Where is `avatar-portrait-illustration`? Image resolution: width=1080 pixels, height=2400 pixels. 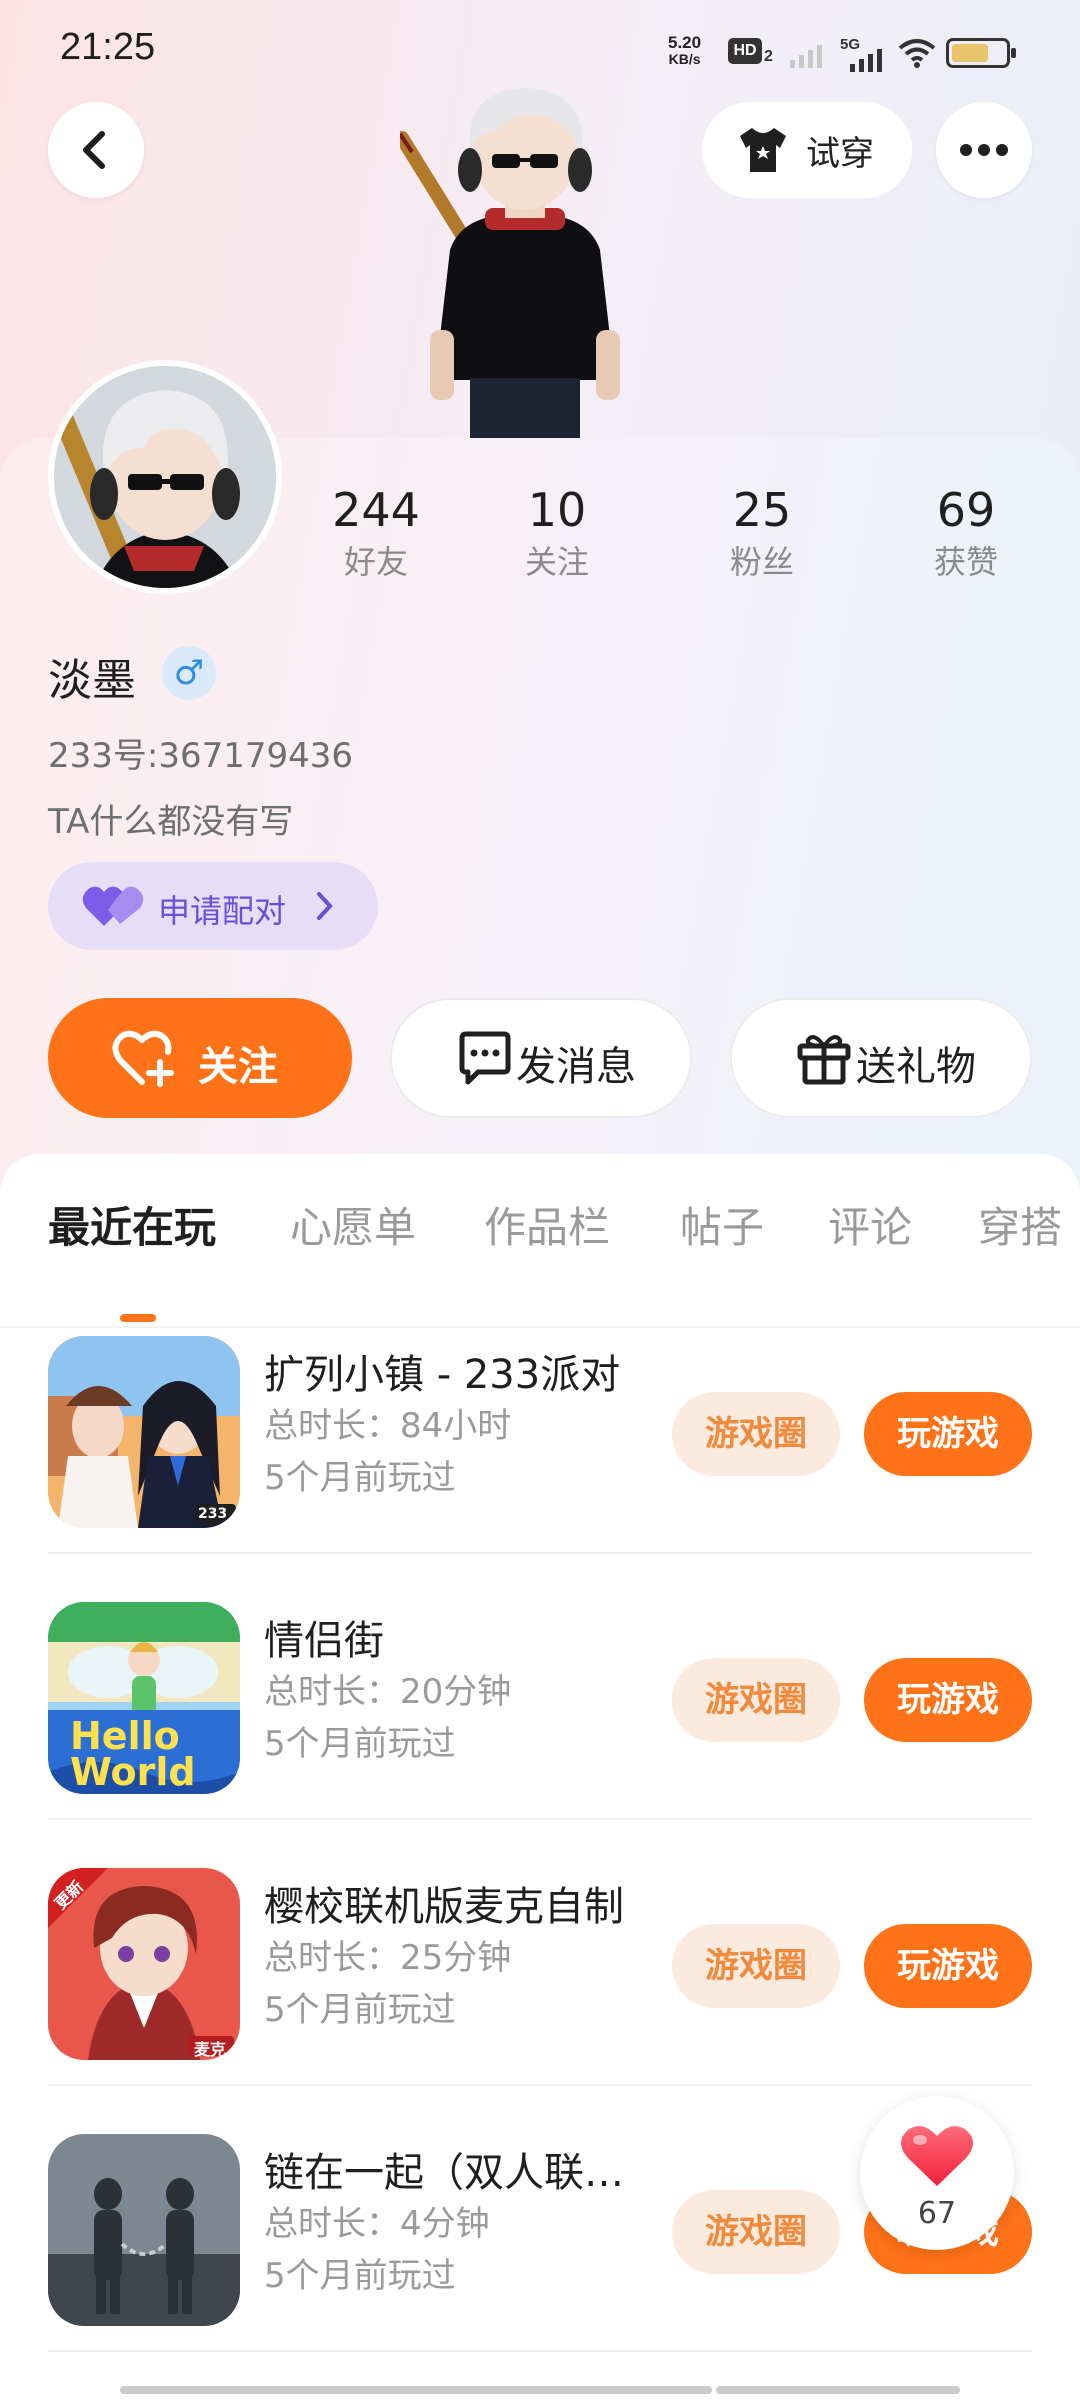 avatar-portrait-illustration is located at coordinates (165, 477).